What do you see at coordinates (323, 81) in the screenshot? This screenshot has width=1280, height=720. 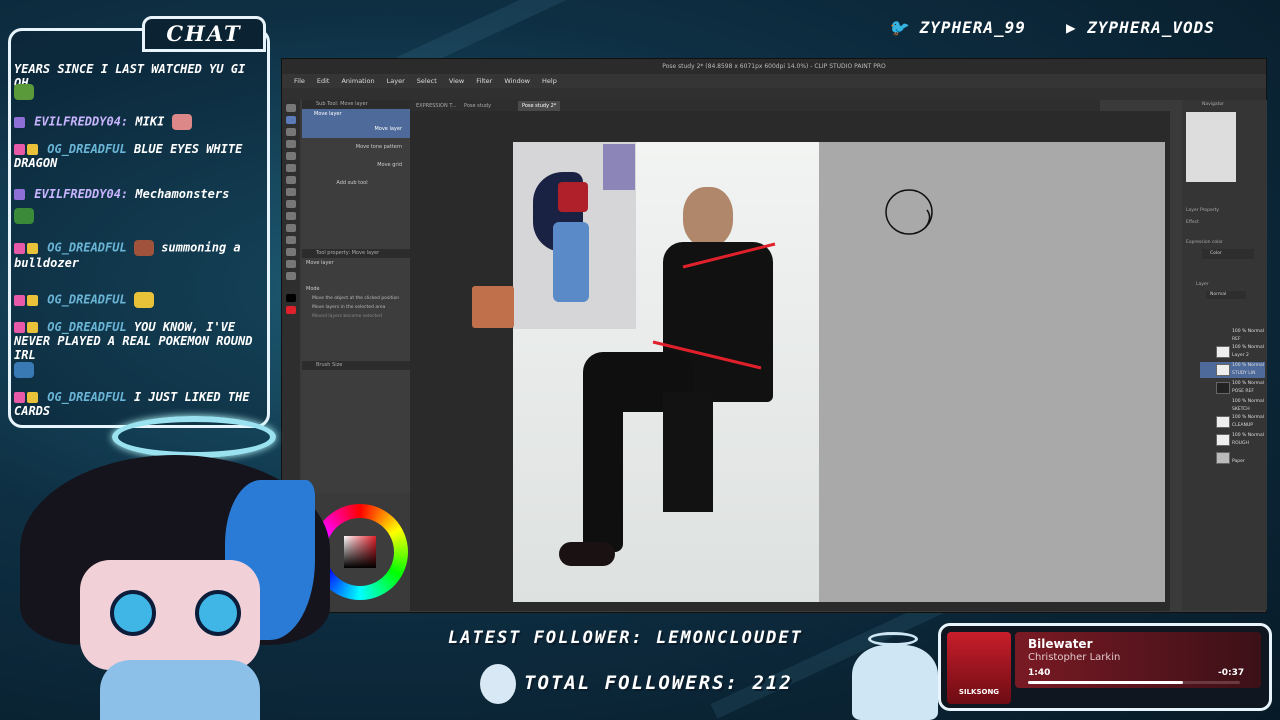 I see `menu-edit: Edit` at bounding box center [323, 81].